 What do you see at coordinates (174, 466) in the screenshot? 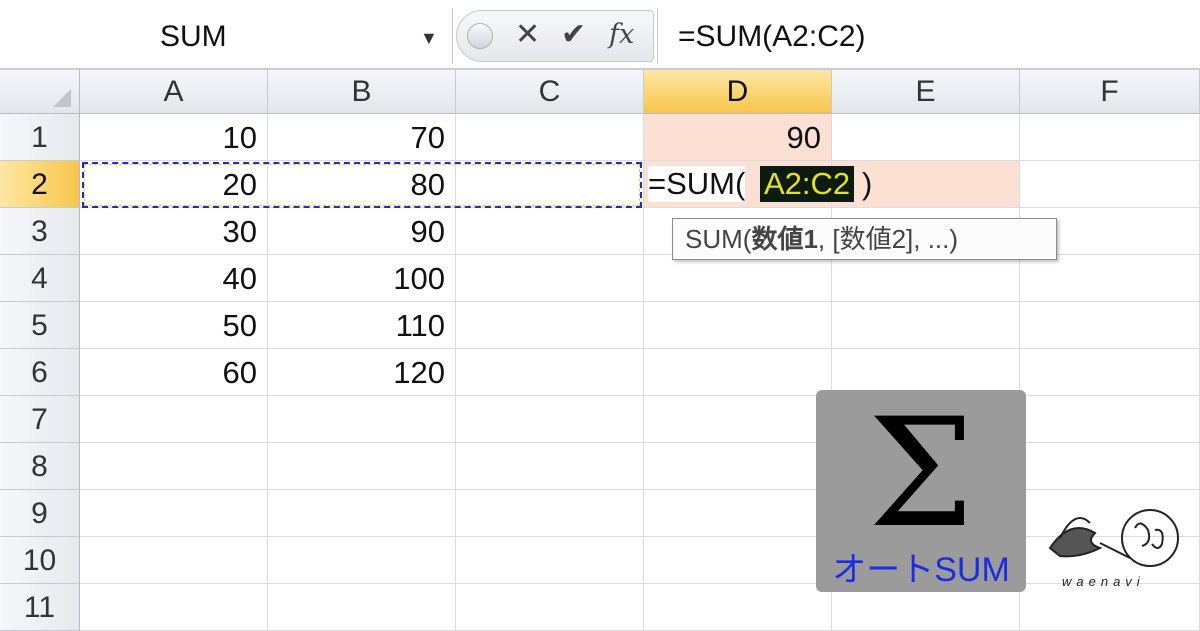
I see `cell-a8` at bounding box center [174, 466].